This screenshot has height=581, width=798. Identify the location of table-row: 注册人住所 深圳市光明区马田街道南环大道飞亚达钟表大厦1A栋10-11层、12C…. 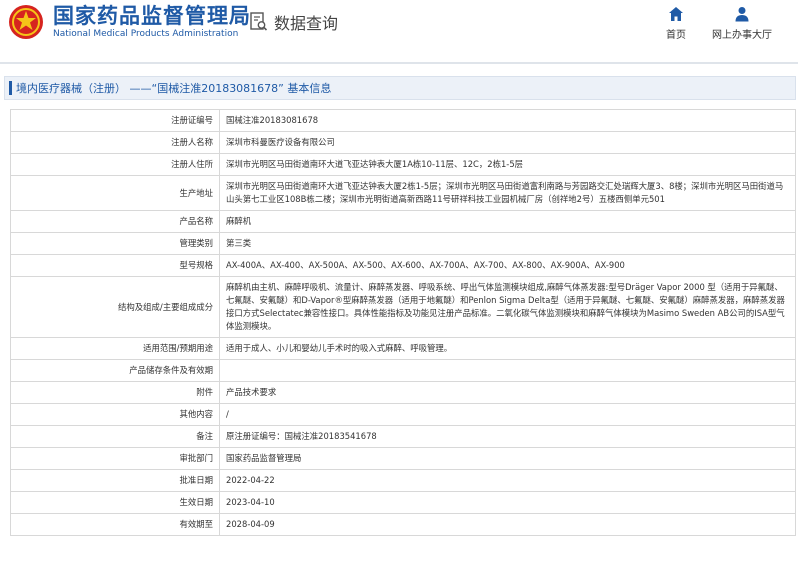
(403, 164).